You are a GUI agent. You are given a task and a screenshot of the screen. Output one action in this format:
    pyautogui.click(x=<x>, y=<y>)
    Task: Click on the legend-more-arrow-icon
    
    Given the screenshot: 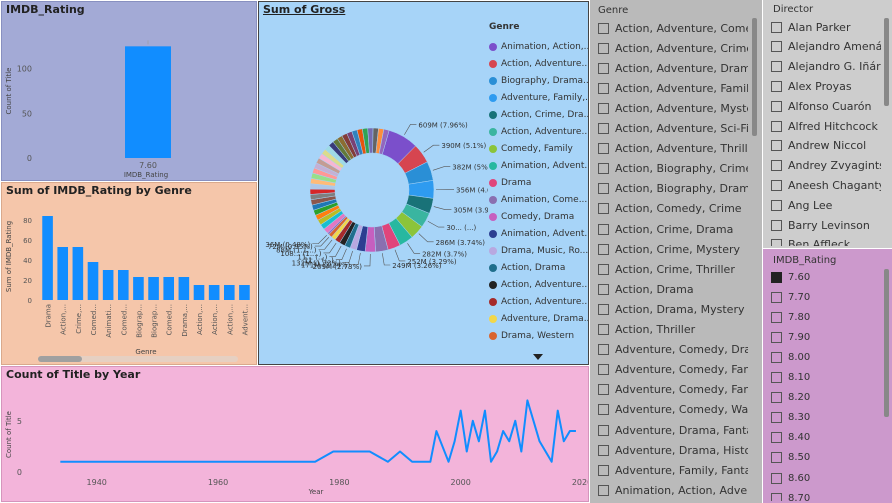 What is the action you would take?
    pyautogui.click(x=538, y=357)
    